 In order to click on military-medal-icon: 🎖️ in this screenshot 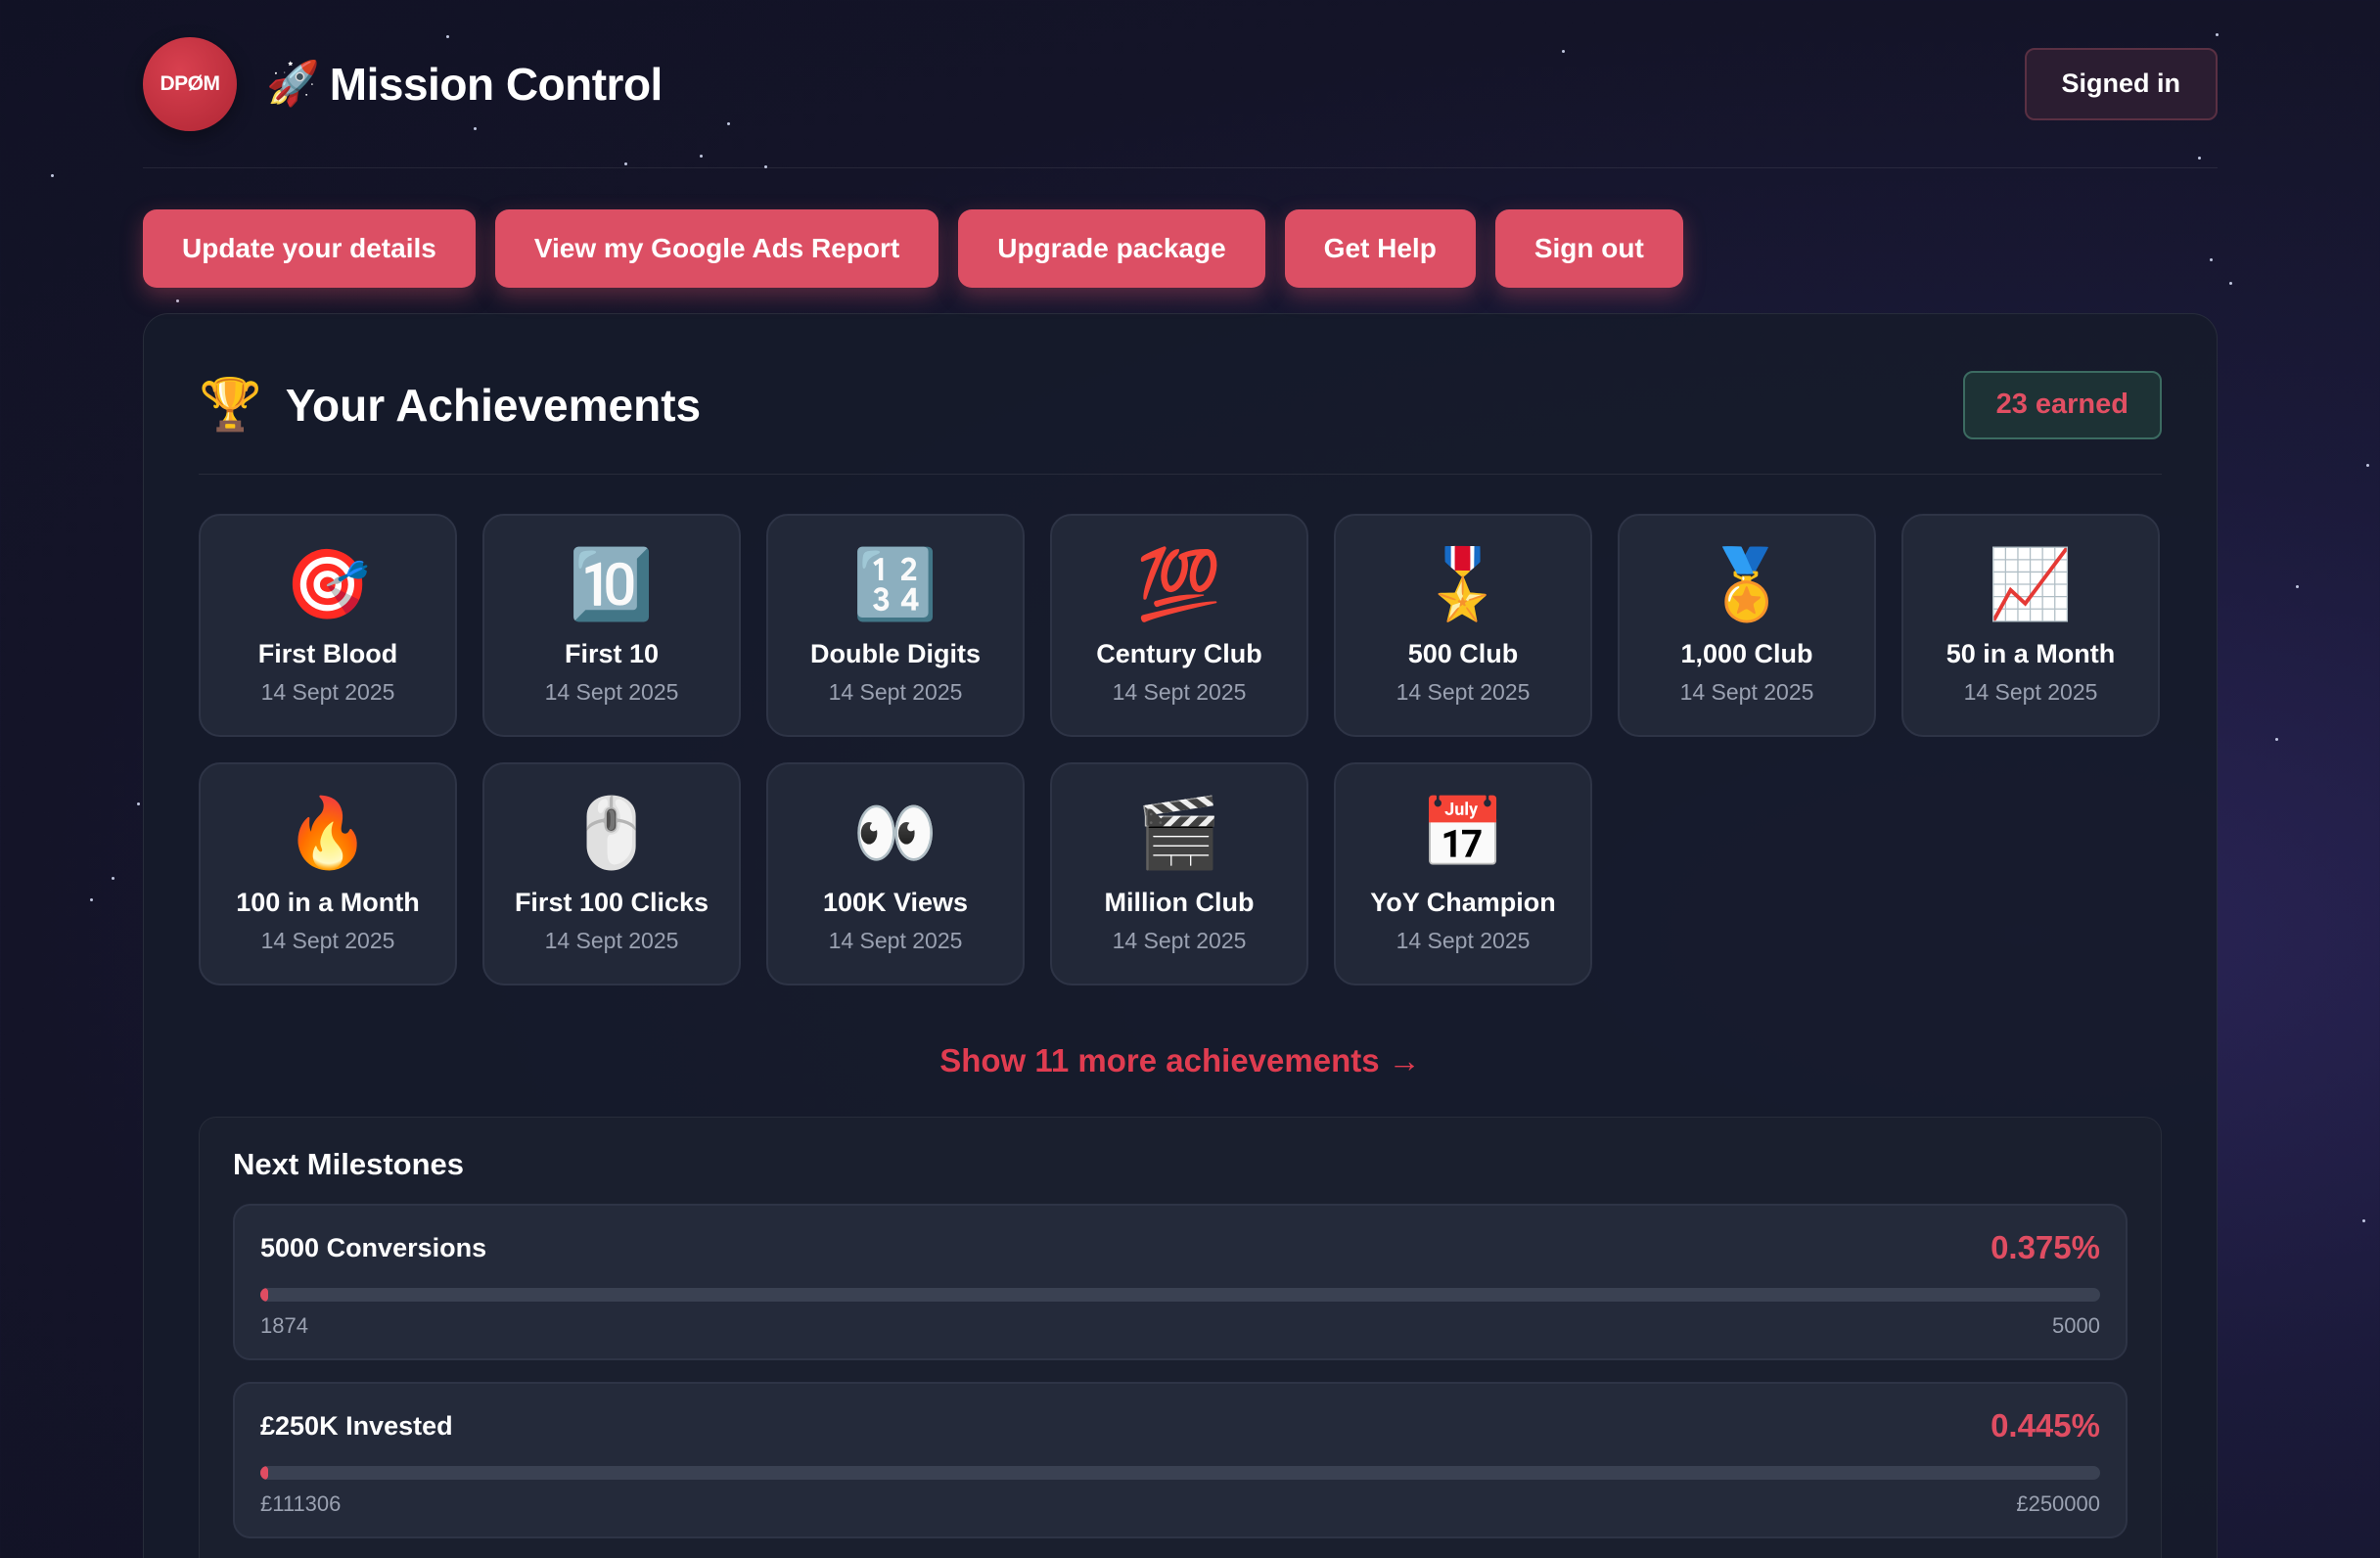, I will do `click(1463, 584)`.